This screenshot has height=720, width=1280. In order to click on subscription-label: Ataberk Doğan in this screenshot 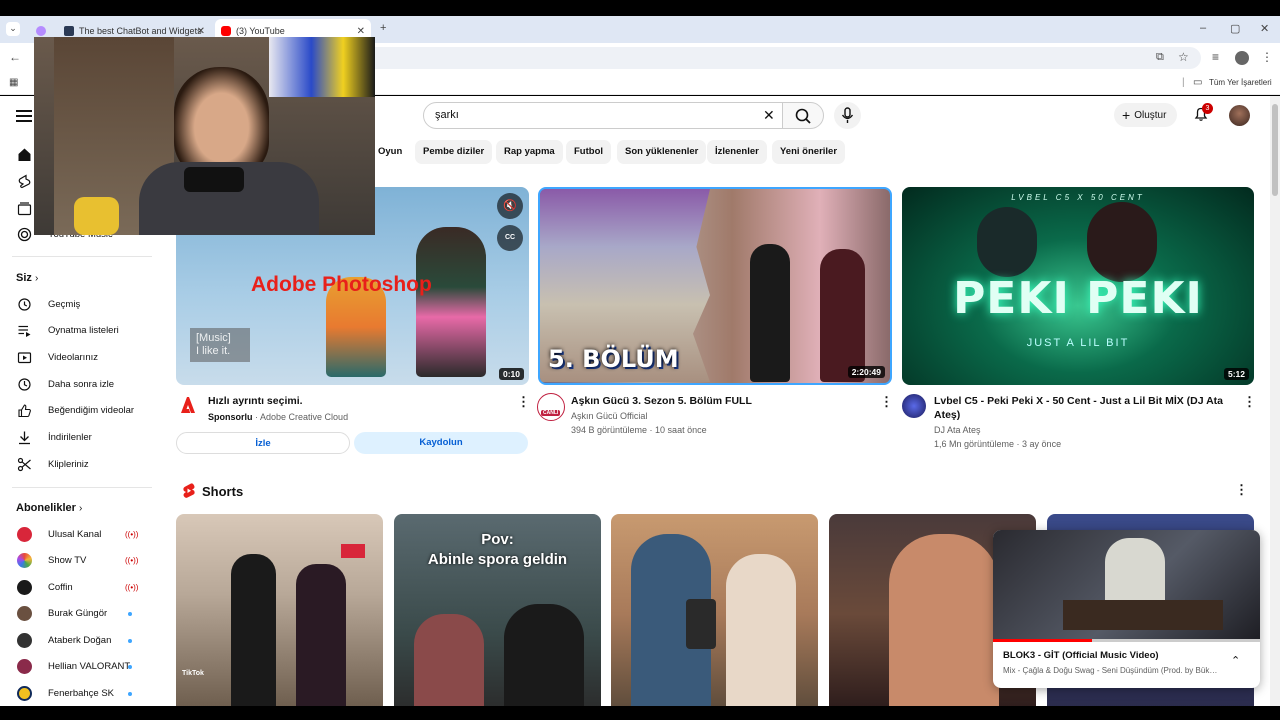, I will do `click(80, 640)`.